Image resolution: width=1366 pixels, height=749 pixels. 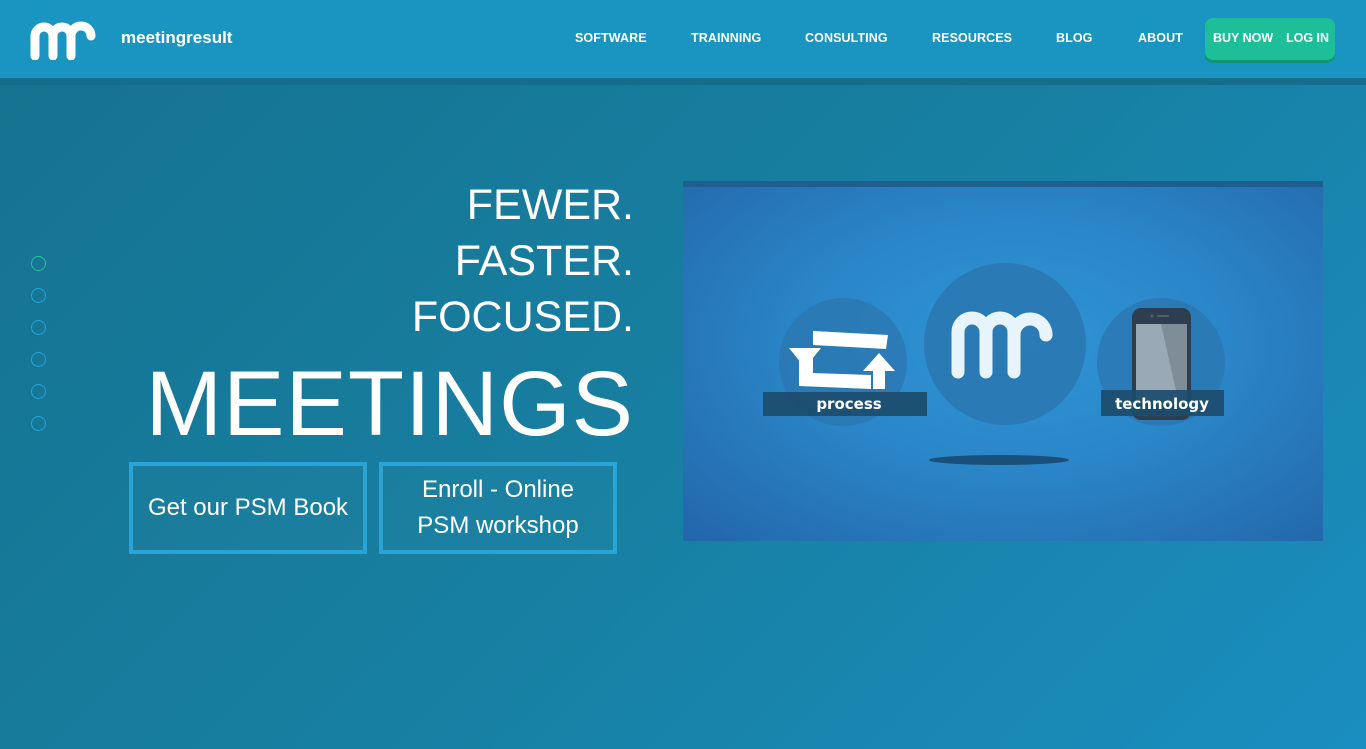 What do you see at coordinates (1074, 38) in the screenshot?
I see `nav-blog: BLOG` at bounding box center [1074, 38].